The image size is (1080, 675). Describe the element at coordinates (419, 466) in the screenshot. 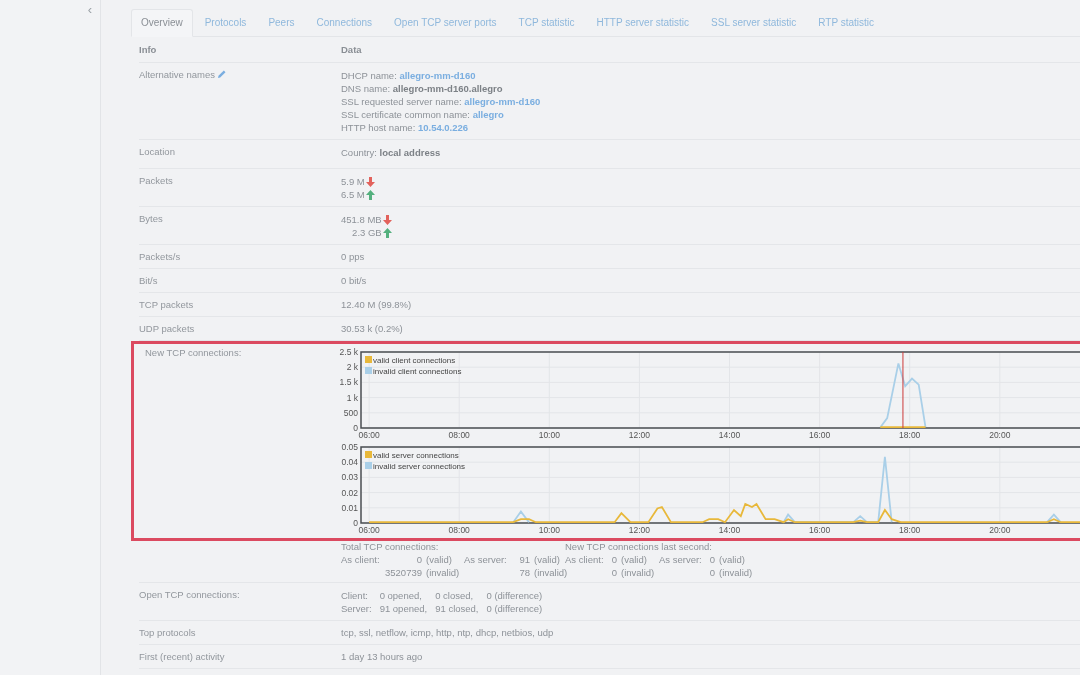

I see `legend-label: invalid server connections` at that location.